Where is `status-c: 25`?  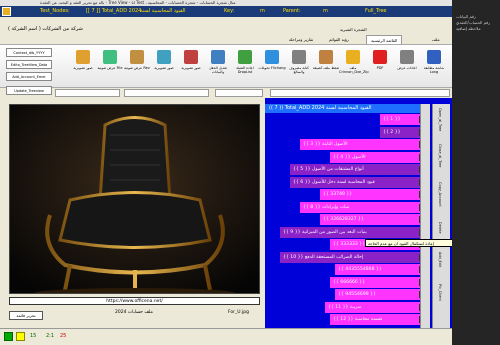
status-c: 25 is located at coordinates (63, 336).